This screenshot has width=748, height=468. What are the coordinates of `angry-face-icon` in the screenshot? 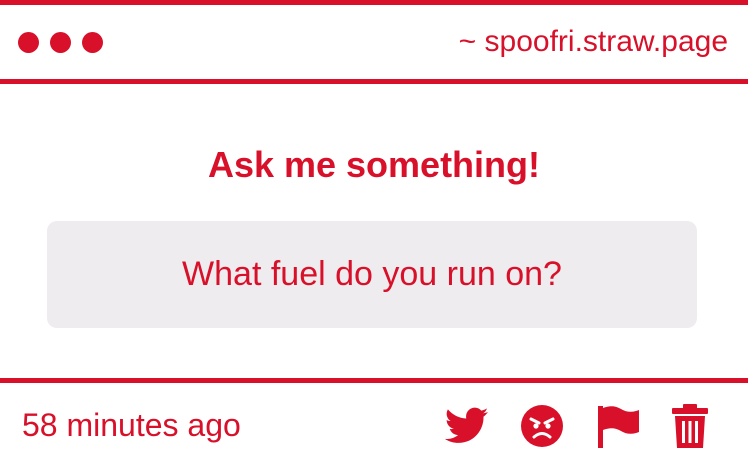 It's located at (542, 426).